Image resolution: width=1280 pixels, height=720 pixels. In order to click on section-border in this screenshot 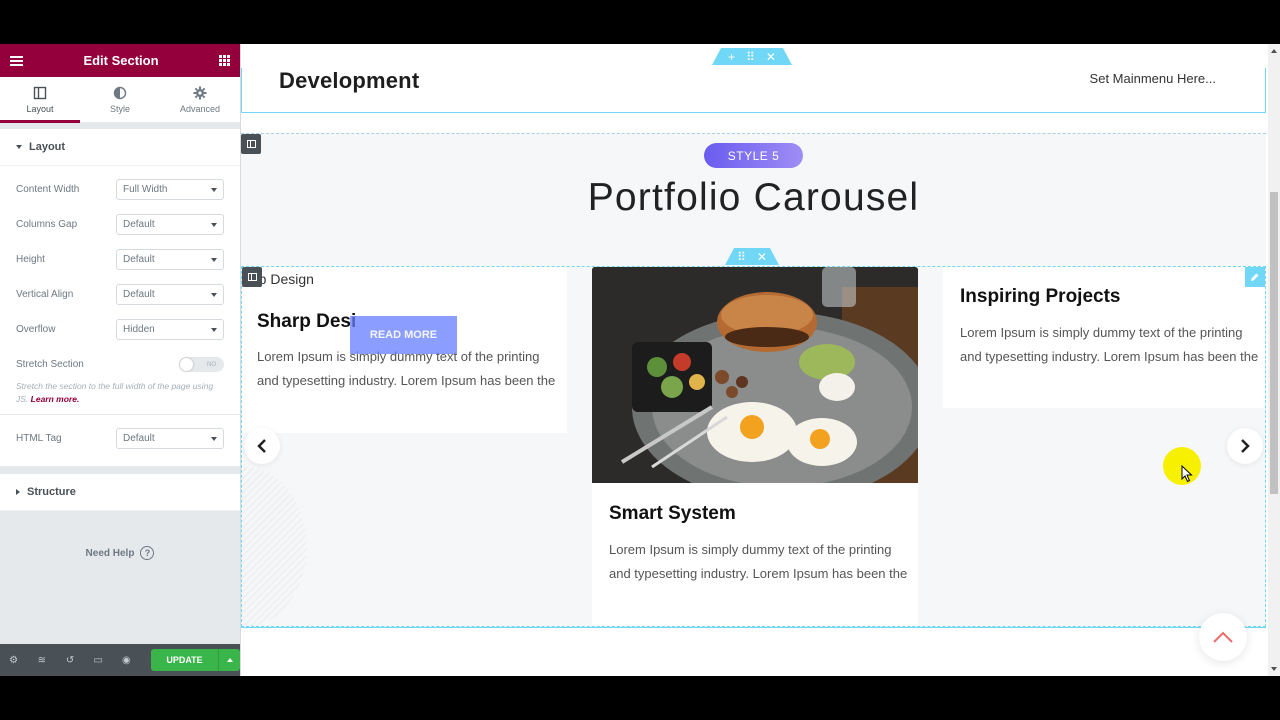, I will do `click(753, 627)`.